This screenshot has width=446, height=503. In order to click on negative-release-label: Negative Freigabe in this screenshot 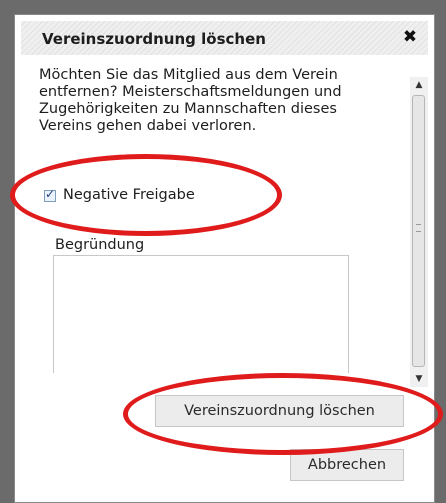, I will do `click(129, 195)`.